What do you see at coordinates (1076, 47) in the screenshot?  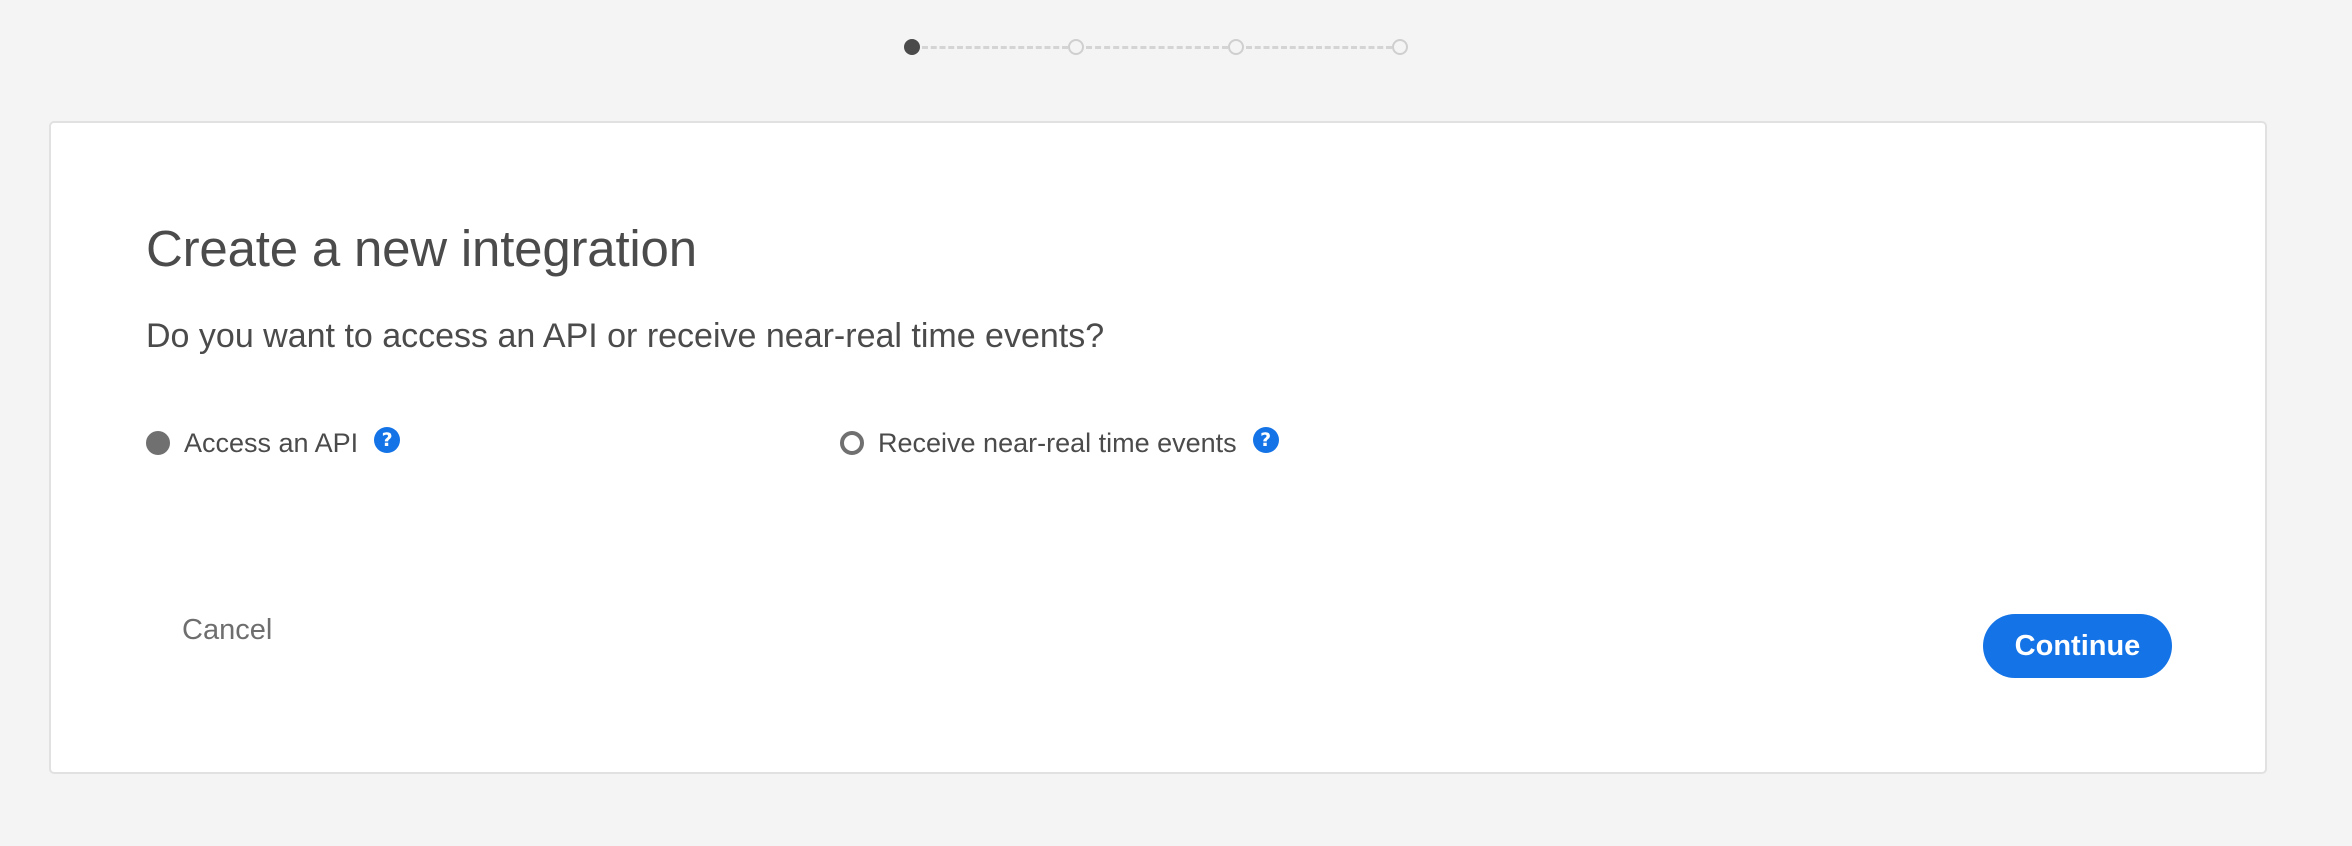 I see `step-2-dot` at bounding box center [1076, 47].